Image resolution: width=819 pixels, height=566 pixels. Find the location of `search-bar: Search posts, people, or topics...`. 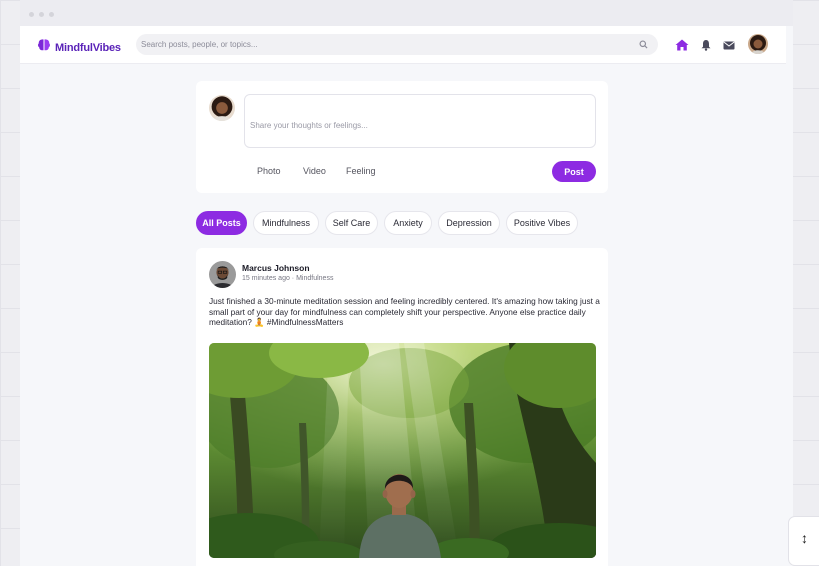

search-bar: Search posts, people, or topics... is located at coordinates (397, 44).